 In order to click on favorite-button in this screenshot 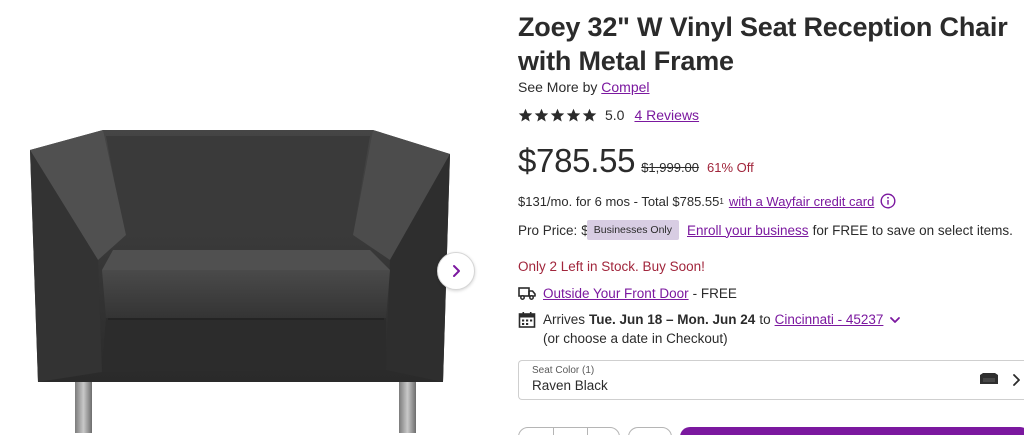, I will do `click(650, 431)`.